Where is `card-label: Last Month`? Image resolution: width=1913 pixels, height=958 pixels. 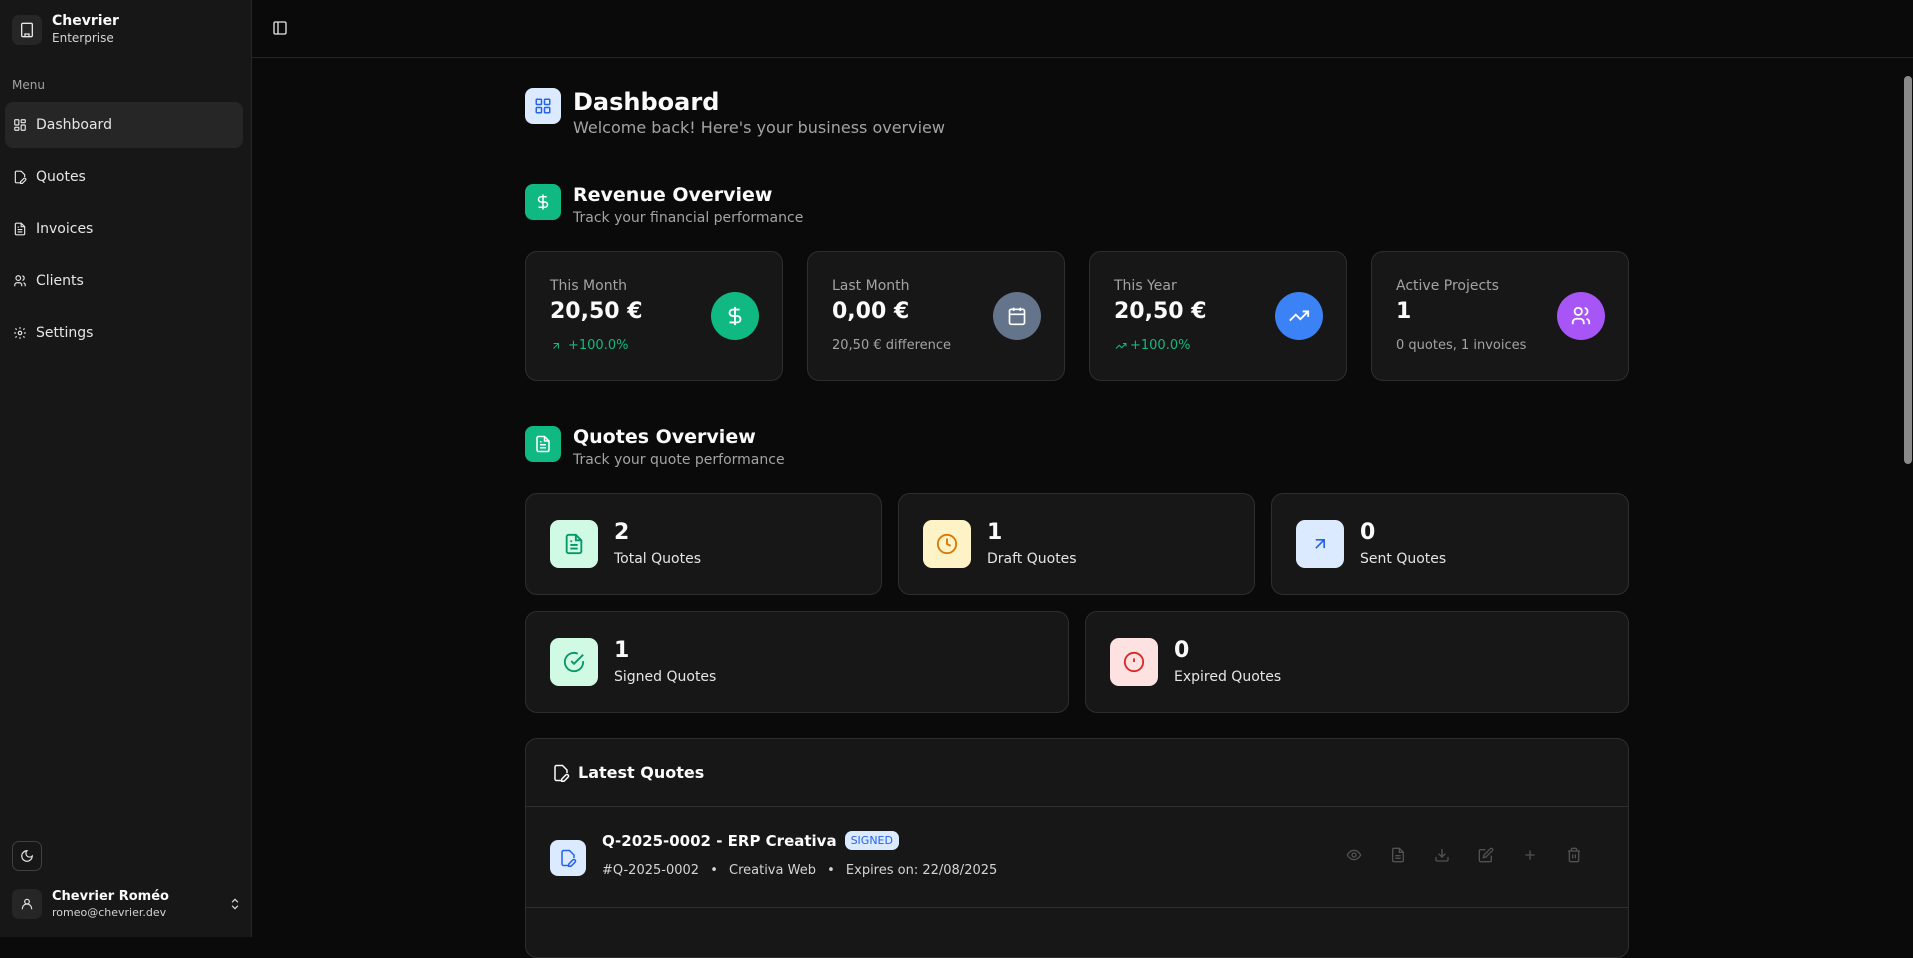
card-label: Last Month is located at coordinates (871, 286).